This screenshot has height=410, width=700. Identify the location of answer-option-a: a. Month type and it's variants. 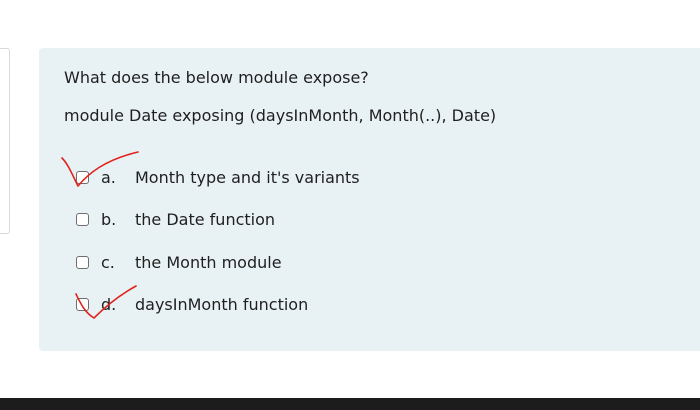
(252, 180).